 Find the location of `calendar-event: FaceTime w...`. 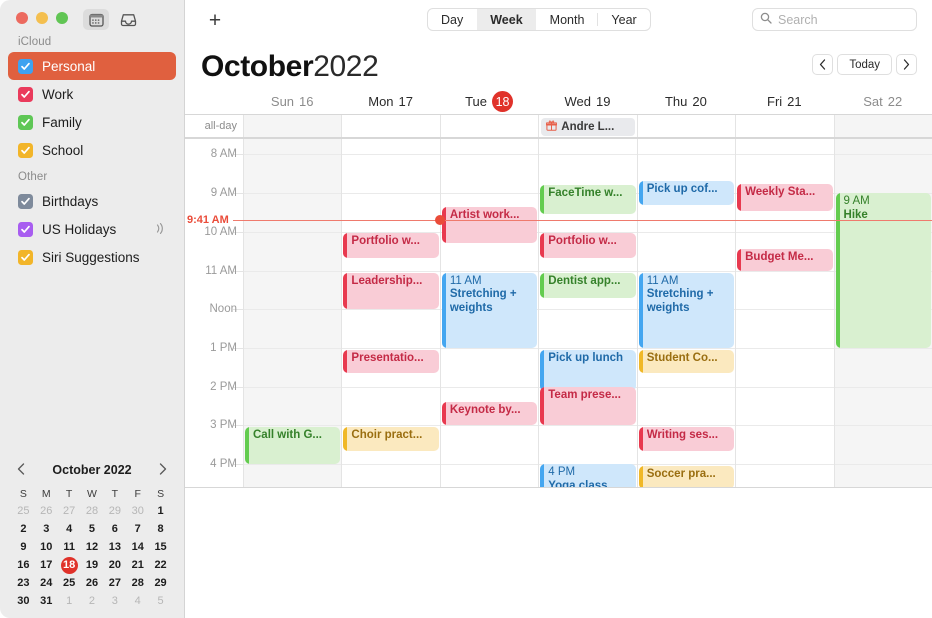

calendar-event: FaceTime w... is located at coordinates (588, 200).